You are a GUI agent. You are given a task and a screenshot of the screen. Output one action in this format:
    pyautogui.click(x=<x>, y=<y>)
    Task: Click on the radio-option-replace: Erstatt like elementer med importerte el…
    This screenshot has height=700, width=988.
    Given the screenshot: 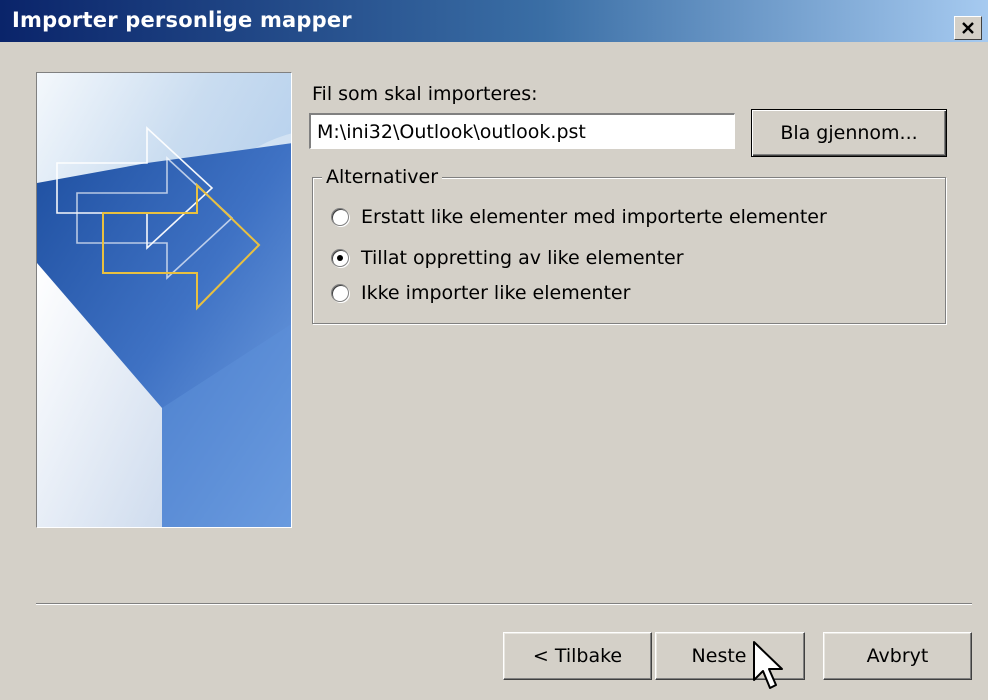 What is the action you would take?
    pyautogui.click(x=579, y=217)
    